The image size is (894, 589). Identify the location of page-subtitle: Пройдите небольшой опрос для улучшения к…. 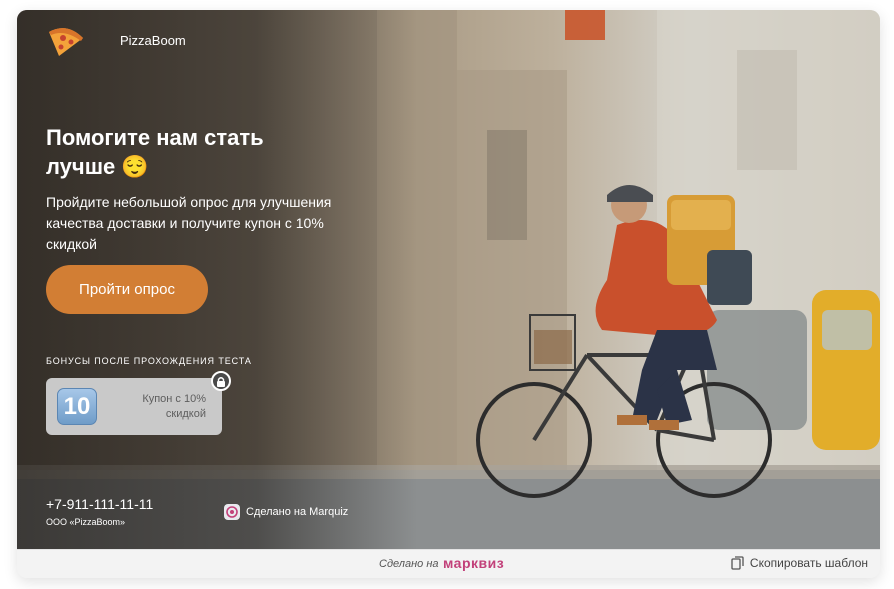
(189, 223).